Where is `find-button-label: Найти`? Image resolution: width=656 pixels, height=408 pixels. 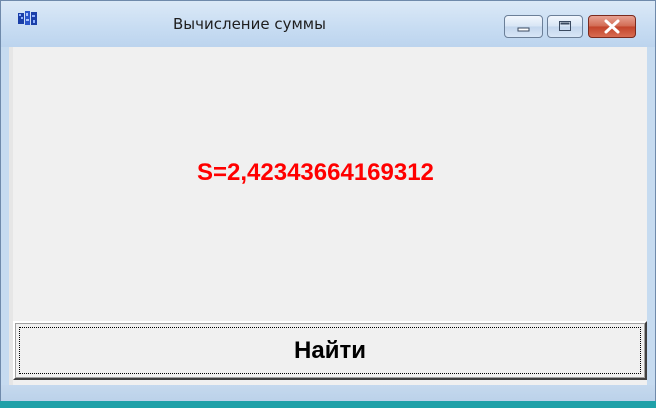 find-button-label: Найти is located at coordinates (330, 350).